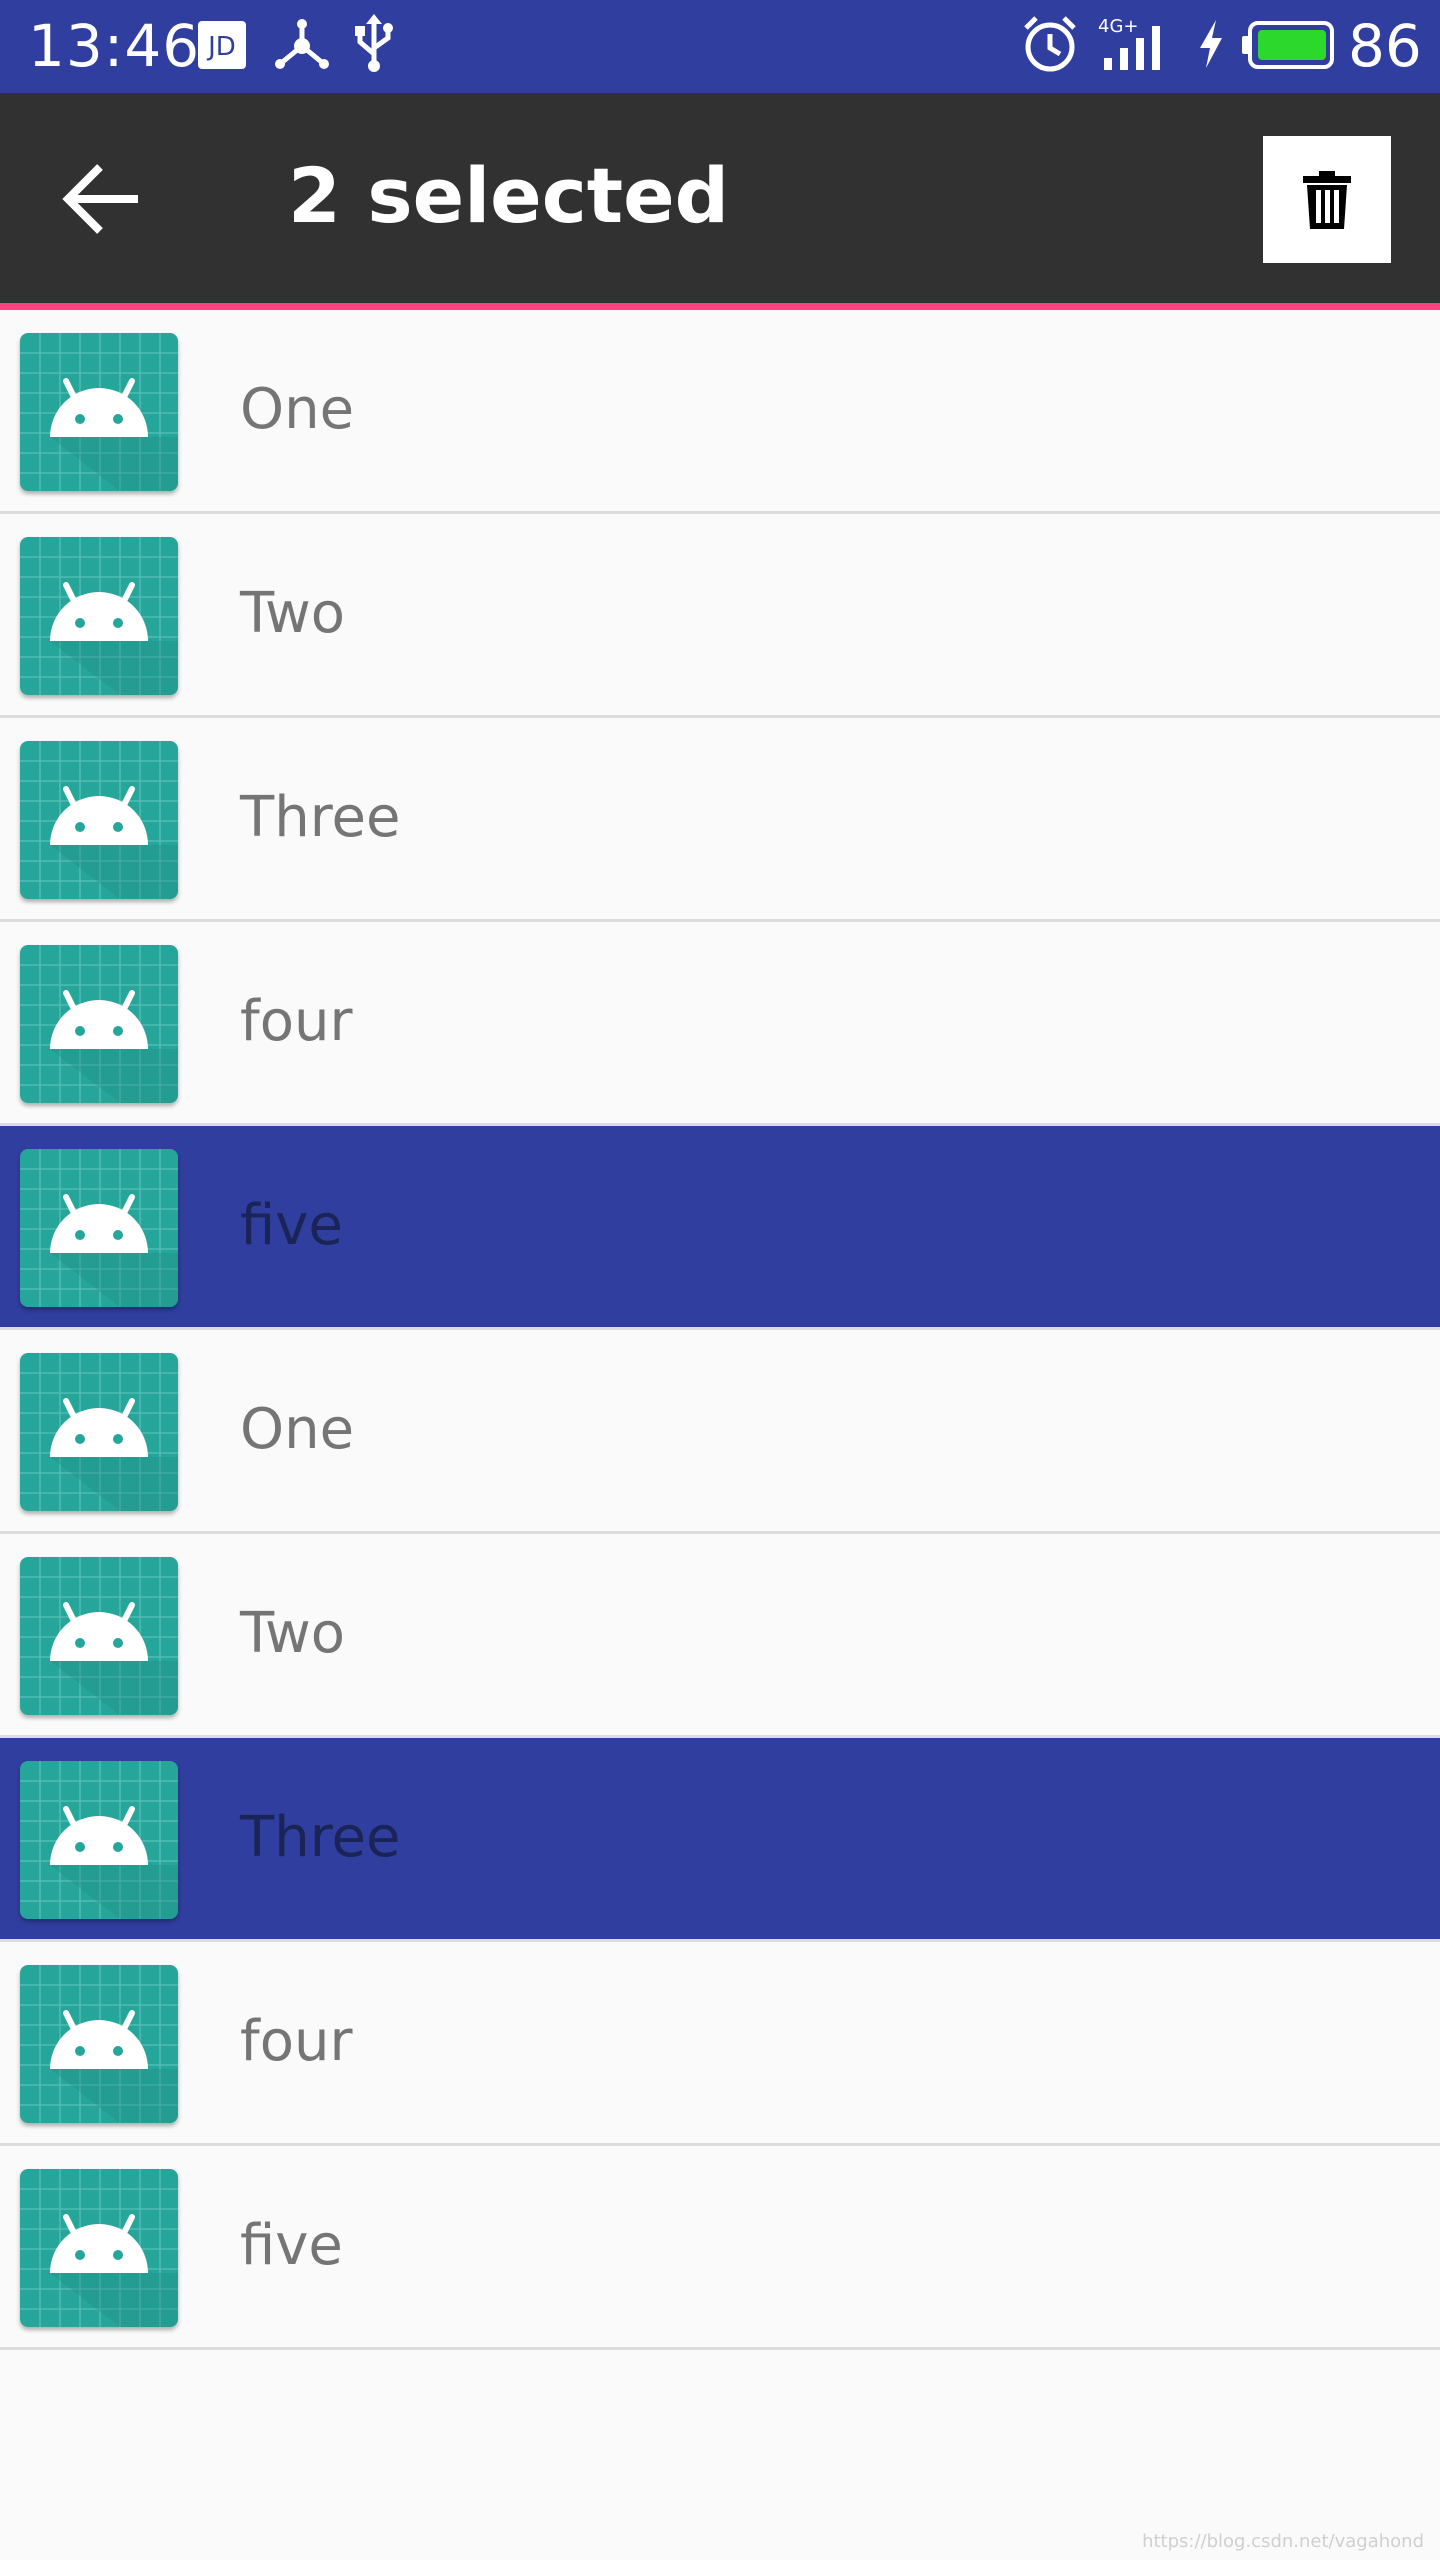 This screenshot has height=2560, width=1440. Describe the element at coordinates (720, 1840) in the screenshot. I see `list-item-selected: Three` at that location.